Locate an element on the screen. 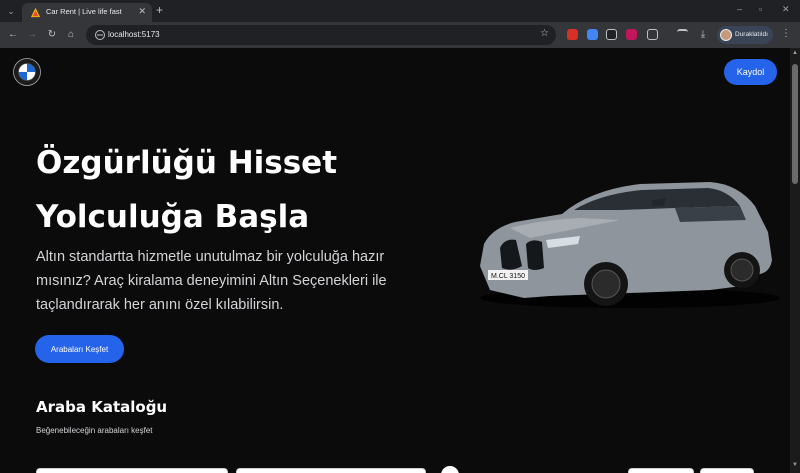  home-icon: ⌂ is located at coordinates (71, 35).